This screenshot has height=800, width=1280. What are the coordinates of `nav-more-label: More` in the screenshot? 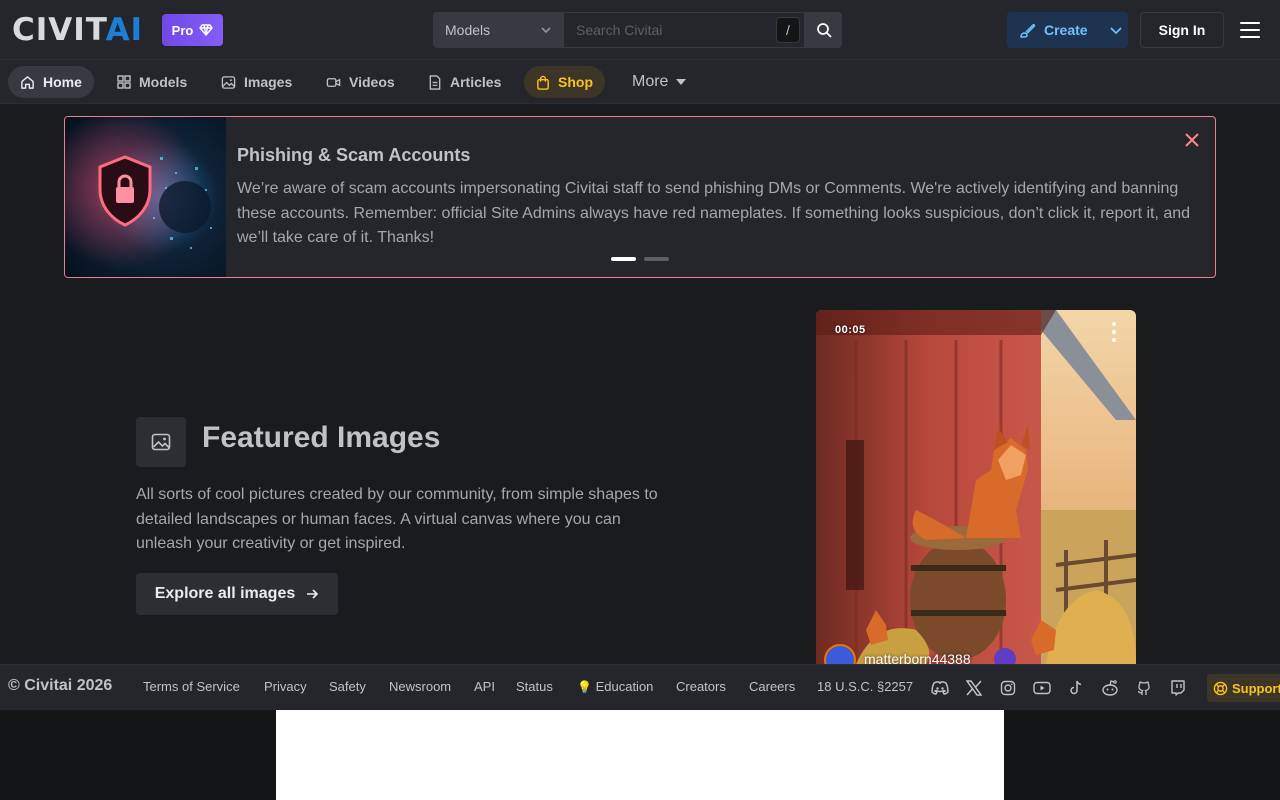 It's located at (650, 81).